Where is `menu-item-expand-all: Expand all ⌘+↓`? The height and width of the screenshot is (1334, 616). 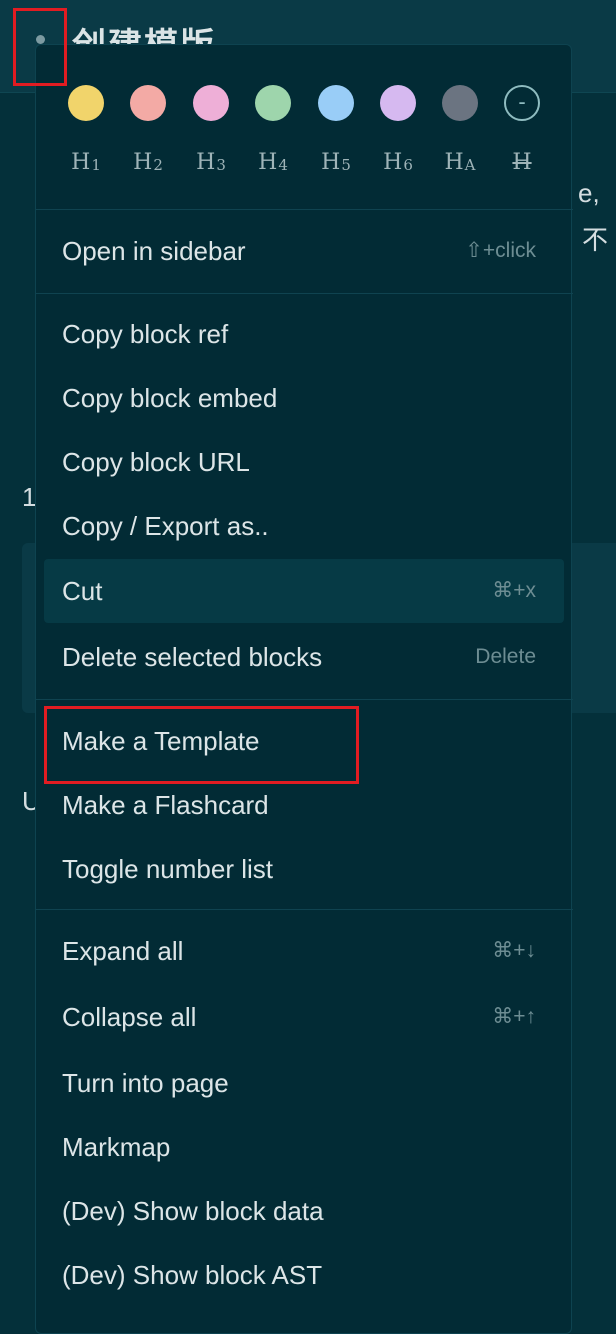
menu-item-expand-all: Expand all ⌘+↓ is located at coordinates (304, 951).